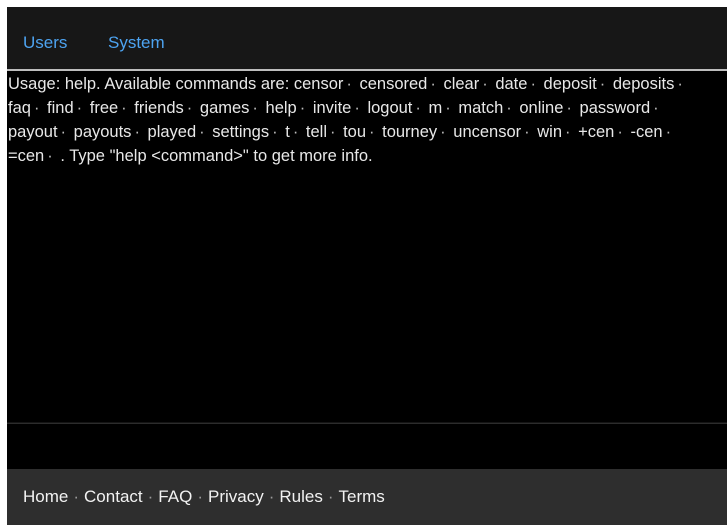  Describe the element at coordinates (45, 43) in the screenshot. I see `tab-users: Users` at that location.